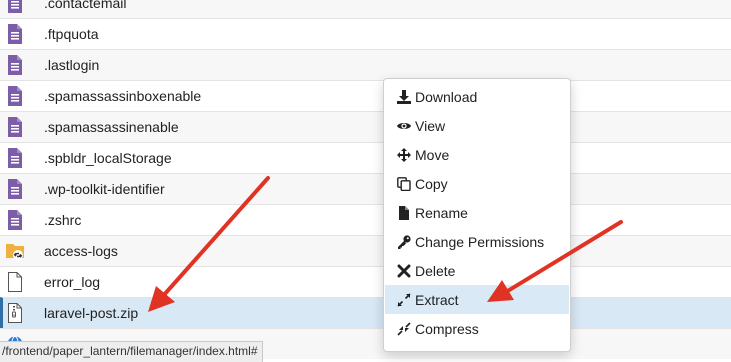 The height and width of the screenshot is (362, 731). I want to click on x-icon, so click(404, 270).